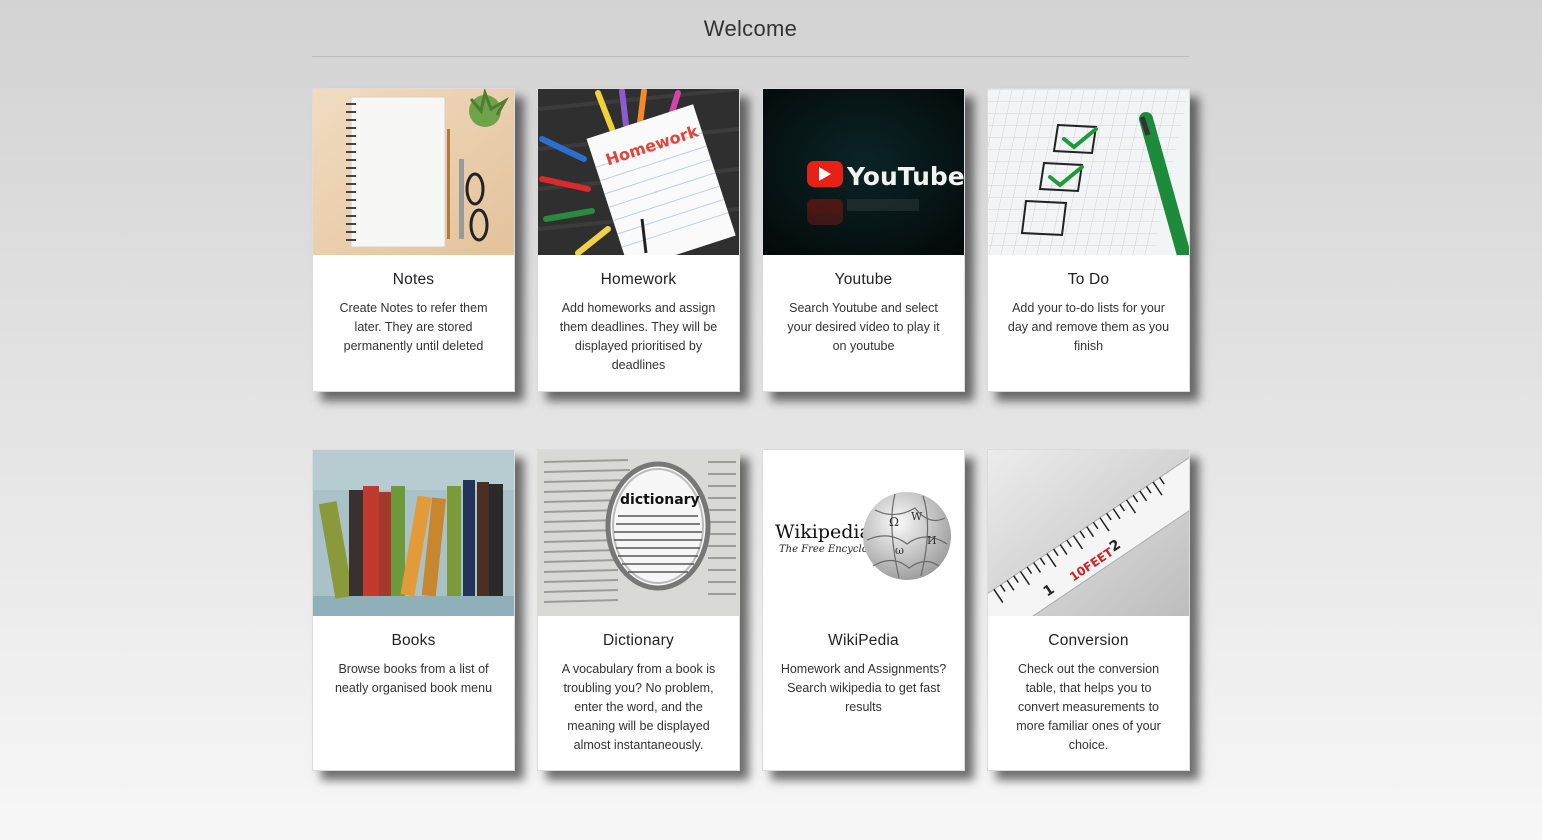 Image resolution: width=1542 pixels, height=840 pixels. I want to click on card-title: Homework, so click(638, 279).